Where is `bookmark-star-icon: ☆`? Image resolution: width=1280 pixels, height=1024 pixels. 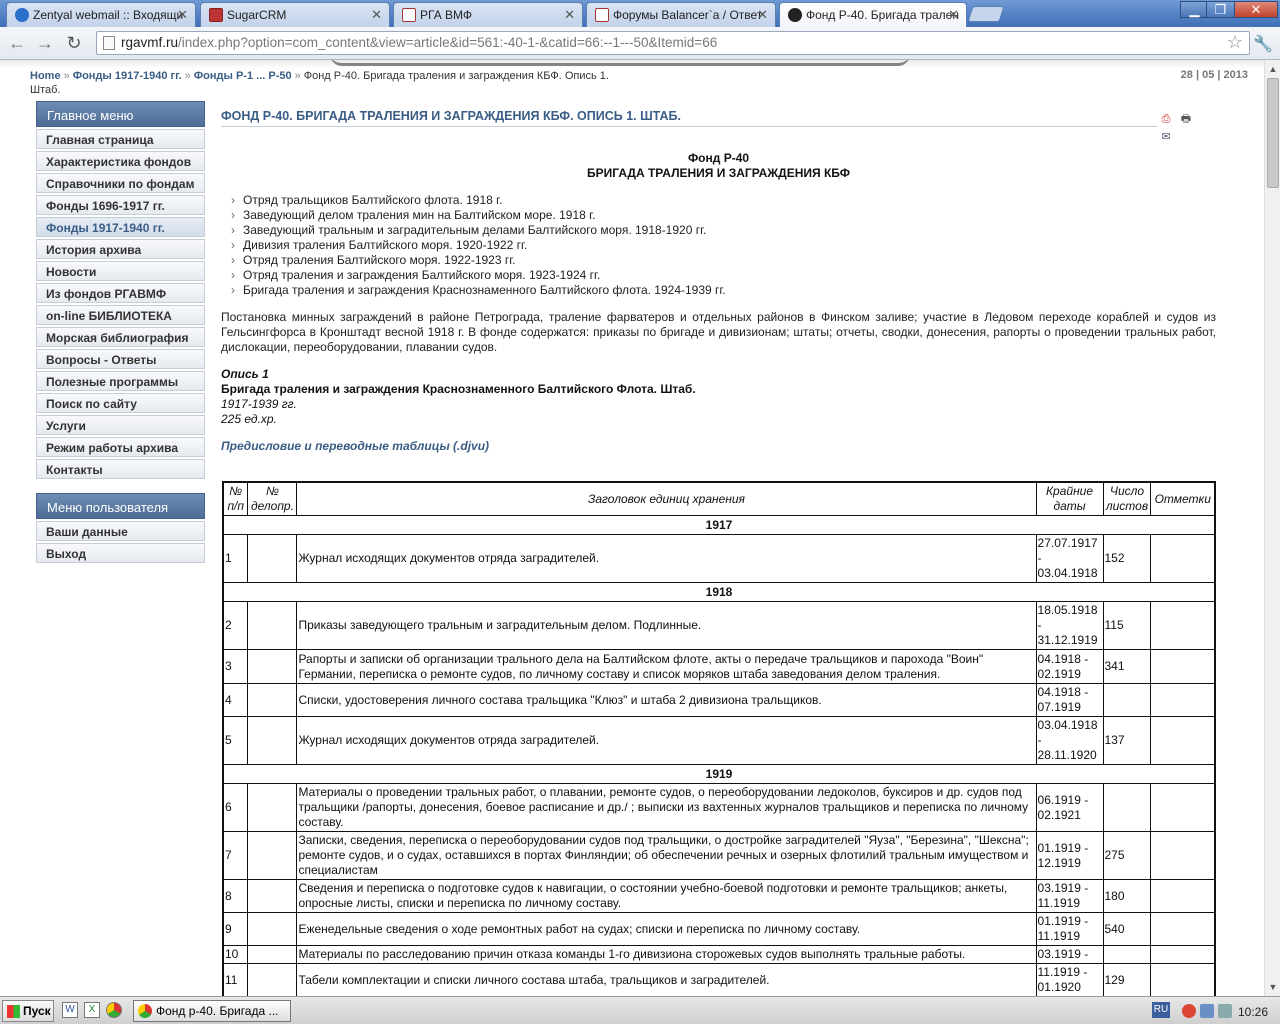
bookmark-star-icon: ☆ is located at coordinates (1235, 42).